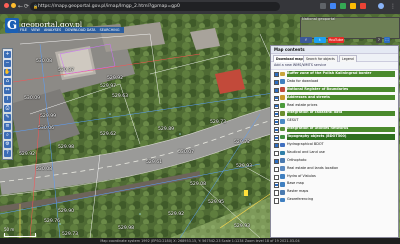 The height and width of the screenshot is (244, 400). Describe the element at coordinates (46, 128) in the screenshot. I see `parcel-label: 530.06` at that location.